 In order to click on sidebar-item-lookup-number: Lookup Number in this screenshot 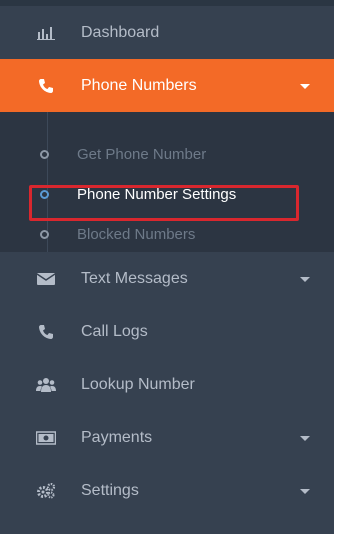, I will do `click(167, 384)`.